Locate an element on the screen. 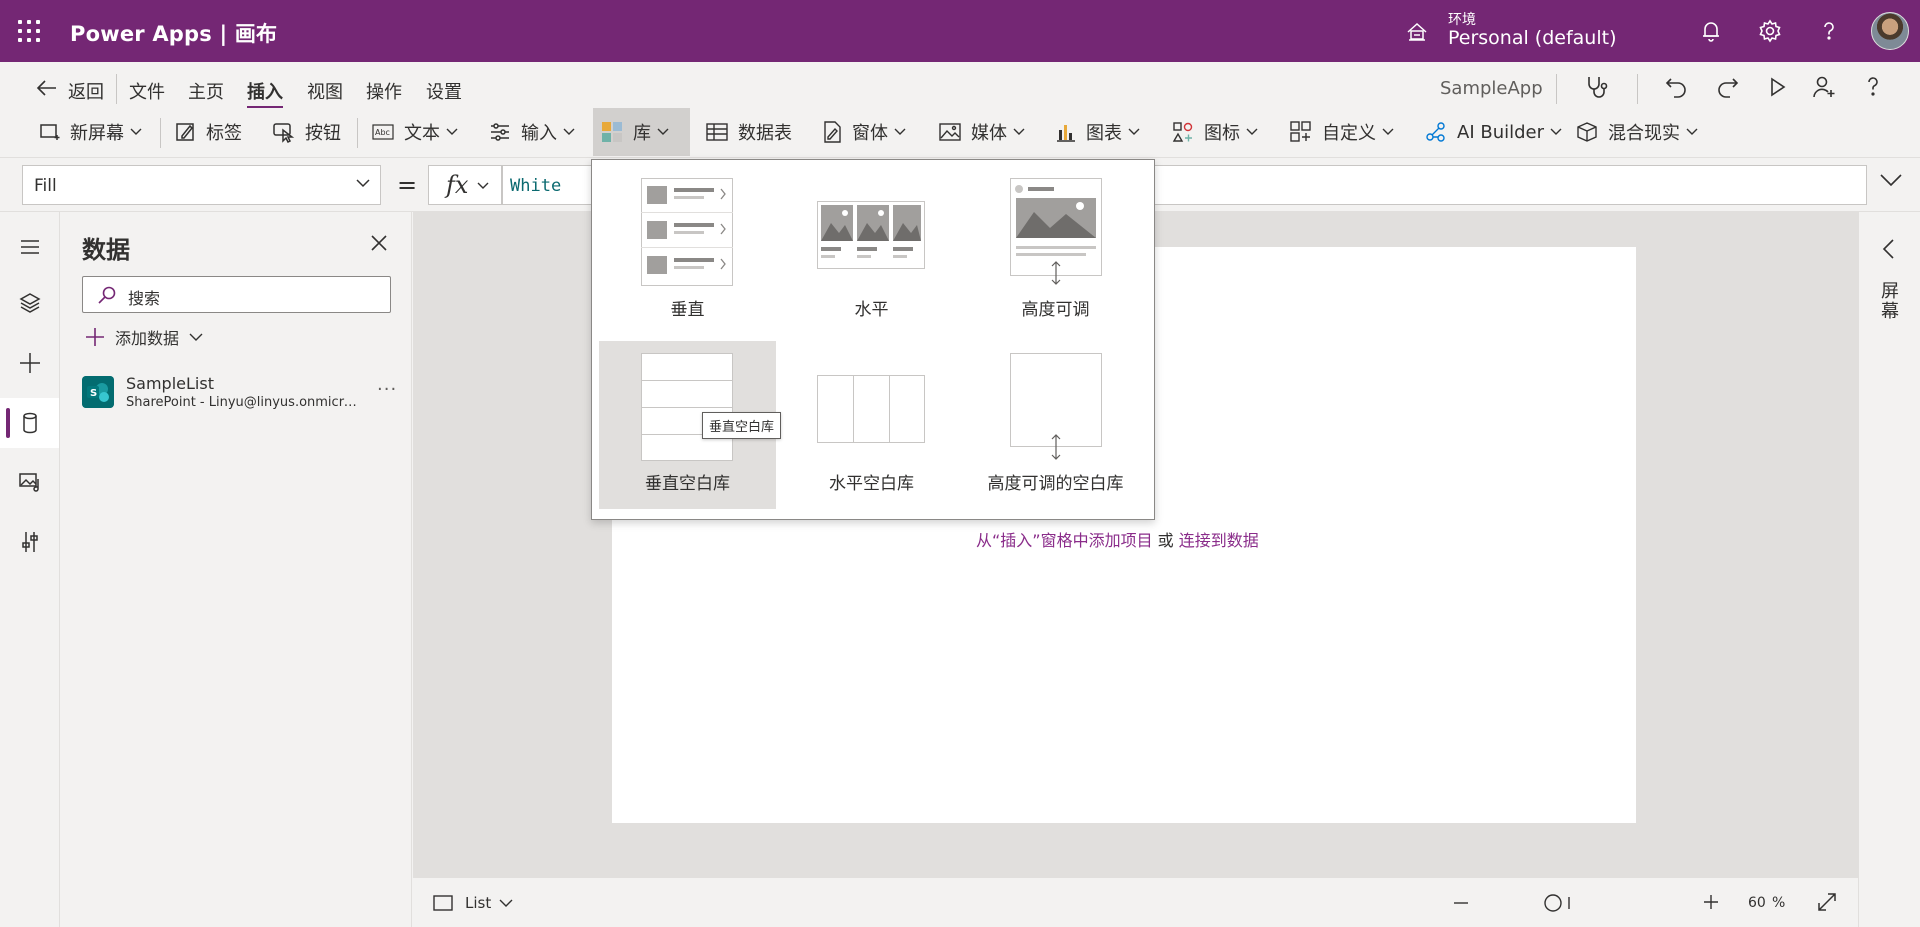 The image size is (1920, 927). zoom-in-plus-icon is located at coordinates (1711, 902).